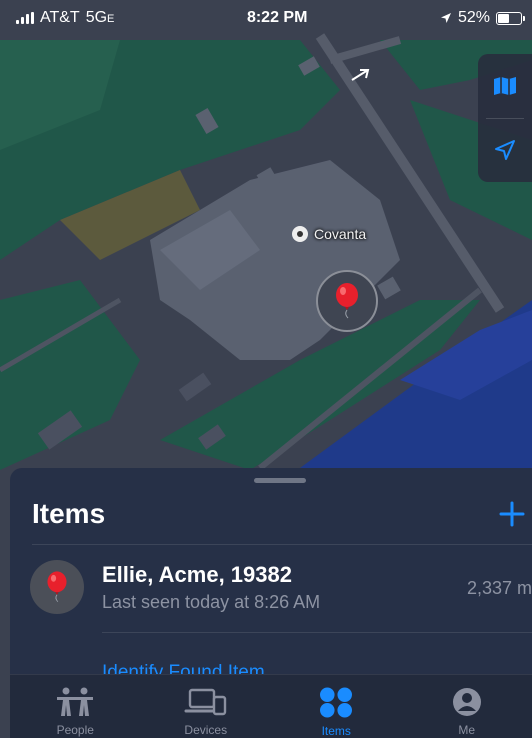 The height and width of the screenshot is (738, 532). What do you see at coordinates (75, 701) in the screenshot?
I see `people-icon` at bounding box center [75, 701].